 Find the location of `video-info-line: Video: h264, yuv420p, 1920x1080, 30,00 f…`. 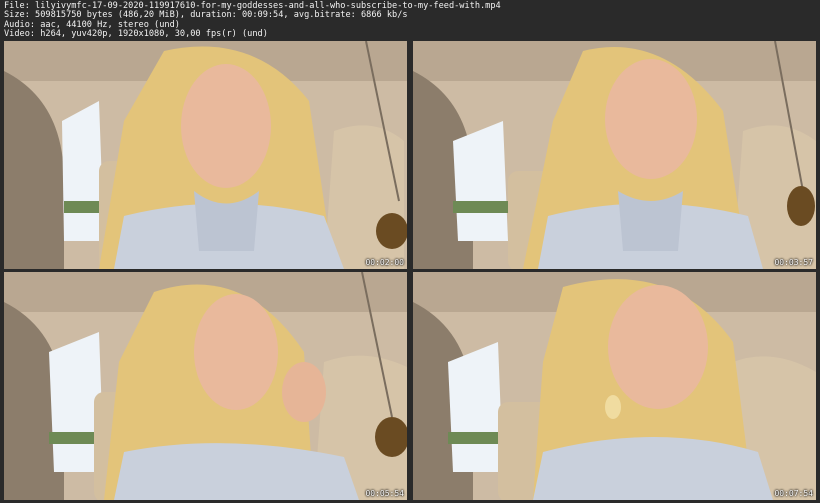

video-info-line: Video: h264, yuv420p, 1920x1080, 30,00 f… is located at coordinates (136, 33).